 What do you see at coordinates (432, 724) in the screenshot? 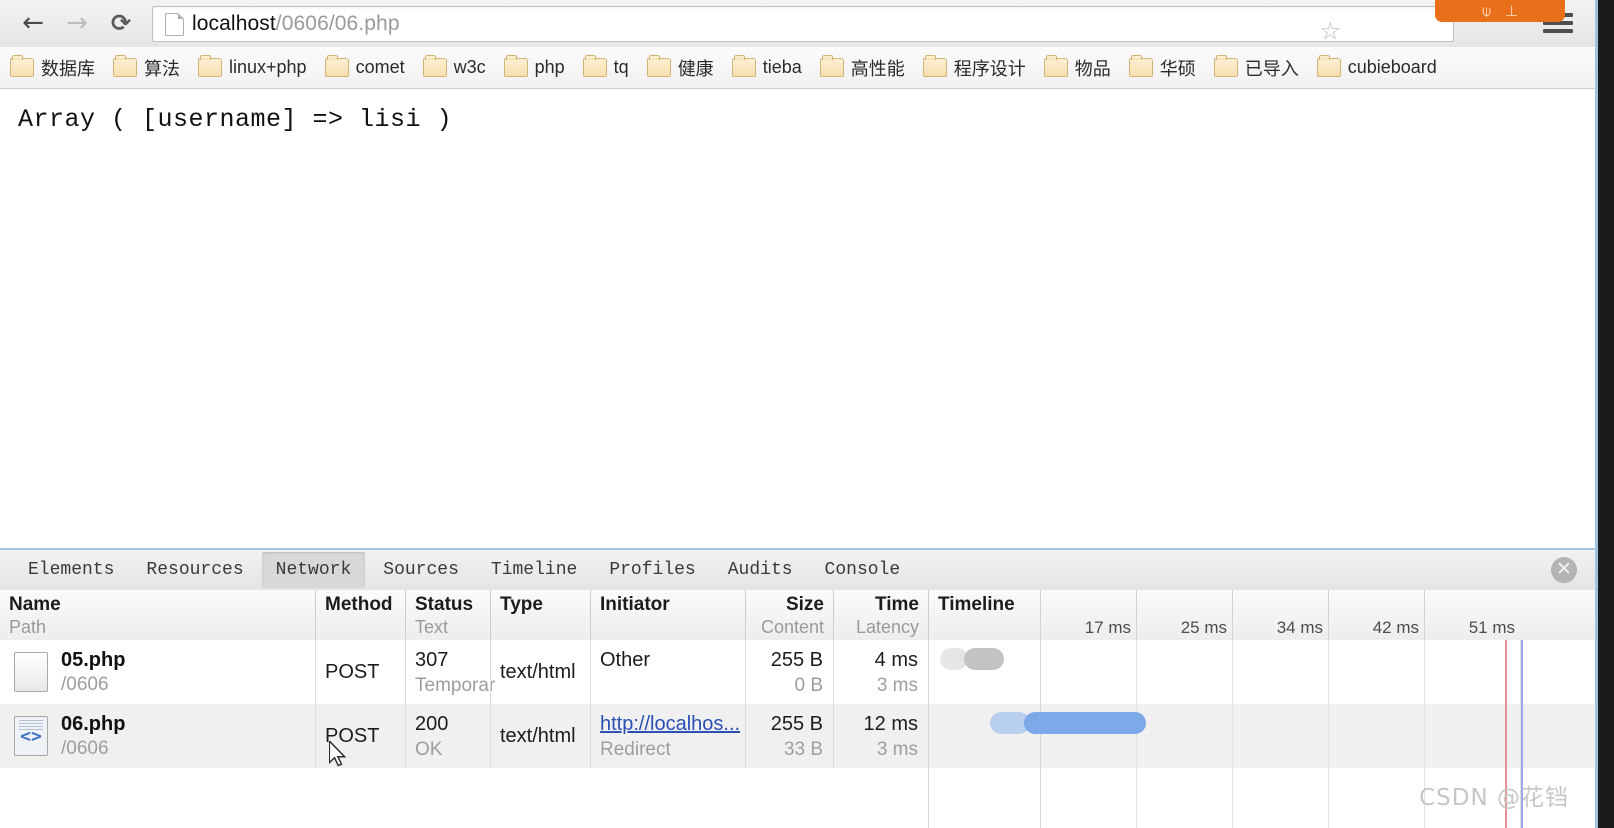
I see `row-status-value: 200` at bounding box center [432, 724].